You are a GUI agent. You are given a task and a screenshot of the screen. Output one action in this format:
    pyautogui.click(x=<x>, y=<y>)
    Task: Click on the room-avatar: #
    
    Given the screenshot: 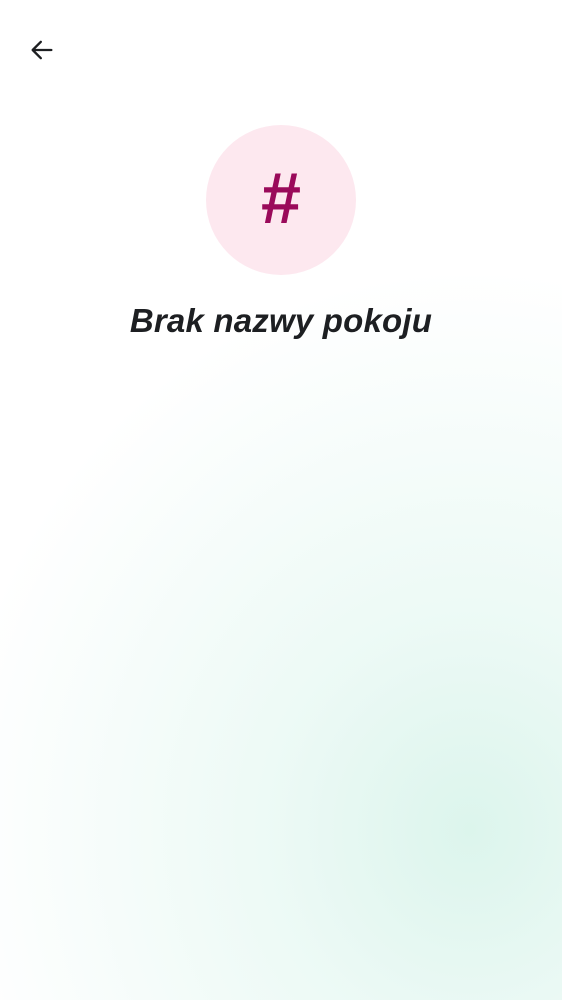 What is the action you would take?
    pyautogui.click(x=281, y=200)
    